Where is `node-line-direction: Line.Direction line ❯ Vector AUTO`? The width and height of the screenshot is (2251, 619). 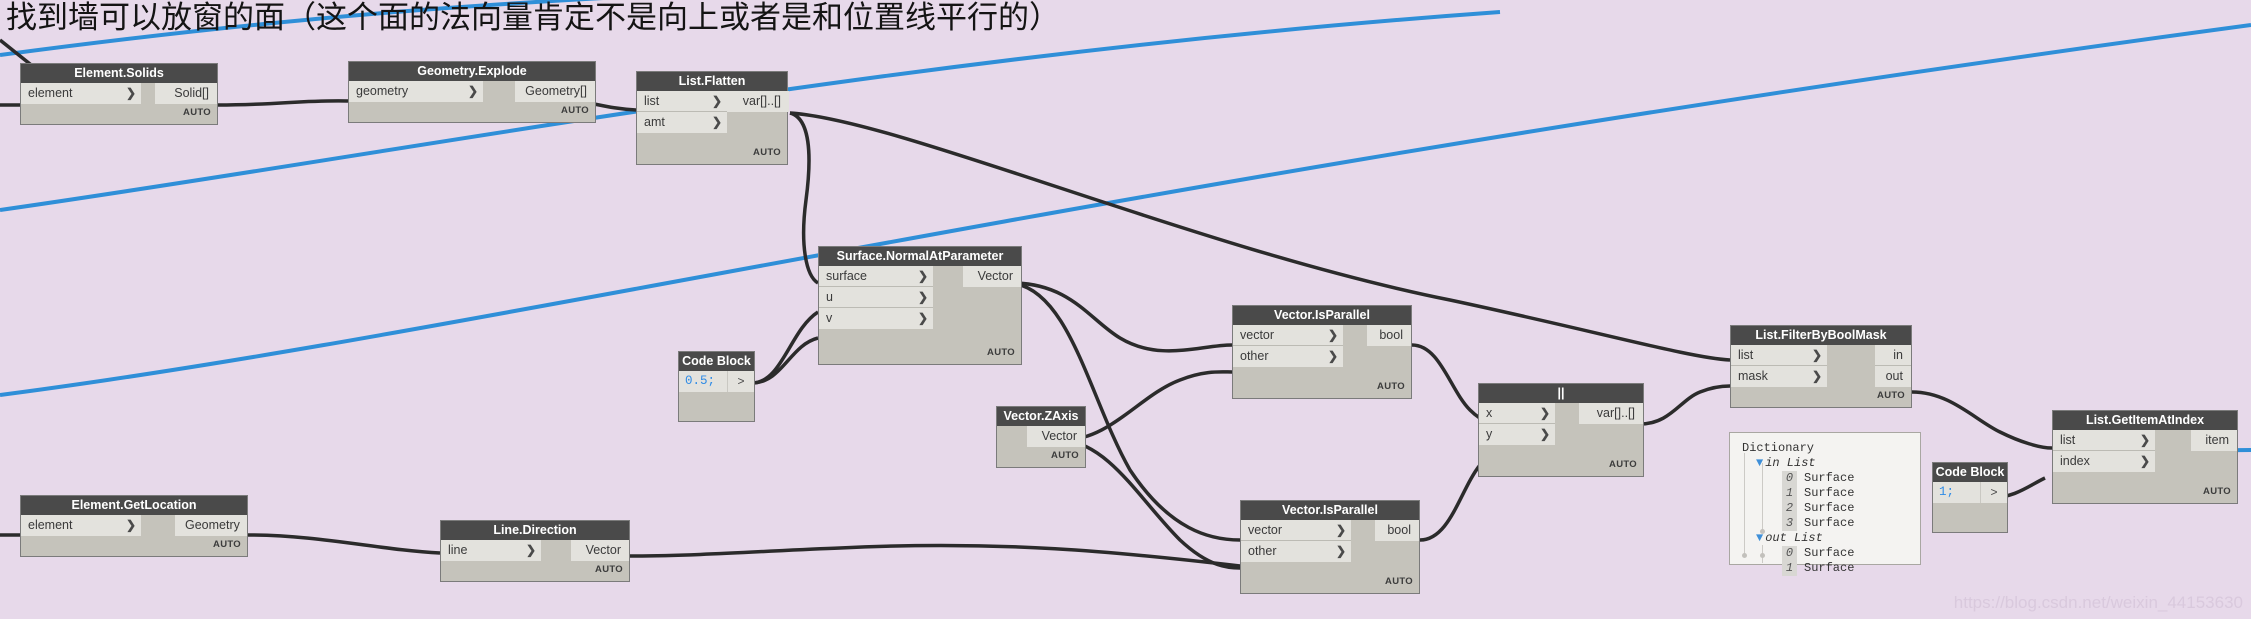
node-line-direction: Line.Direction line ❯ Vector AUTO is located at coordinates (535, 551).